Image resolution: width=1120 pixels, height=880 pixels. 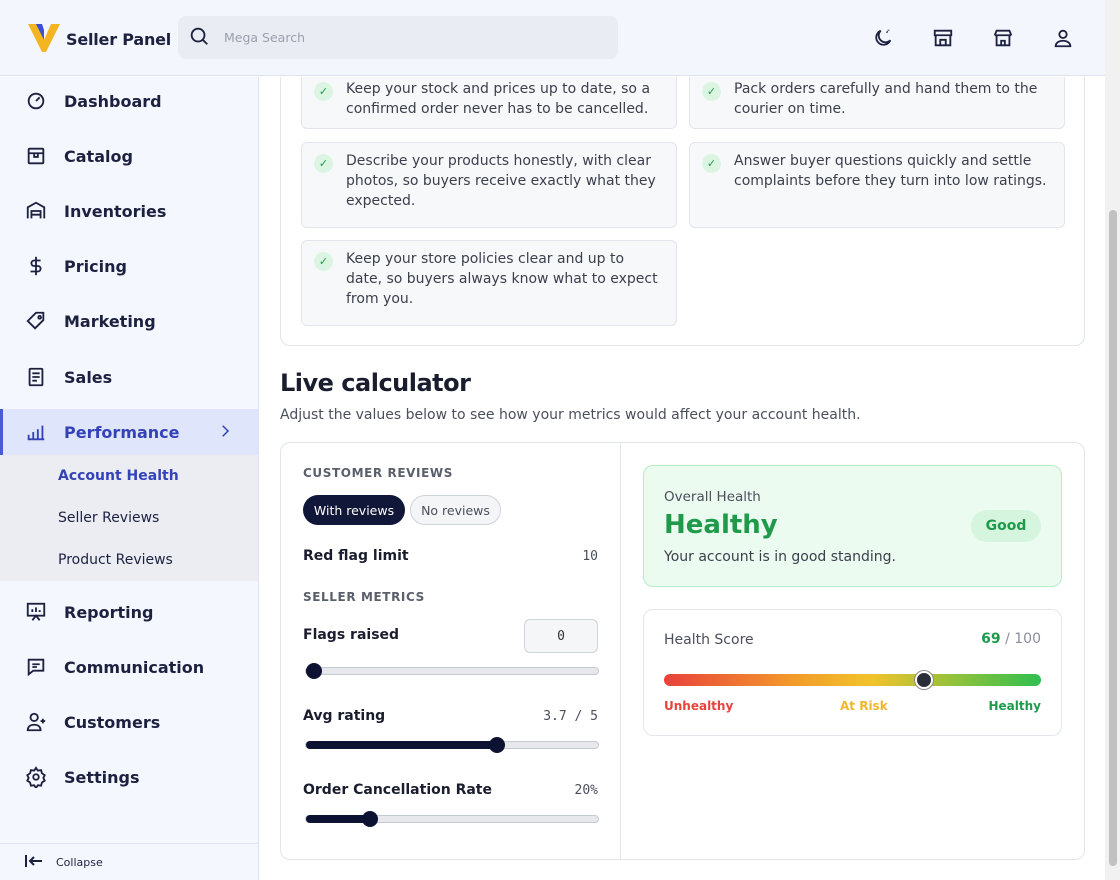 I want to click on collapse-button: Collapse, so click(x=129, y=861).